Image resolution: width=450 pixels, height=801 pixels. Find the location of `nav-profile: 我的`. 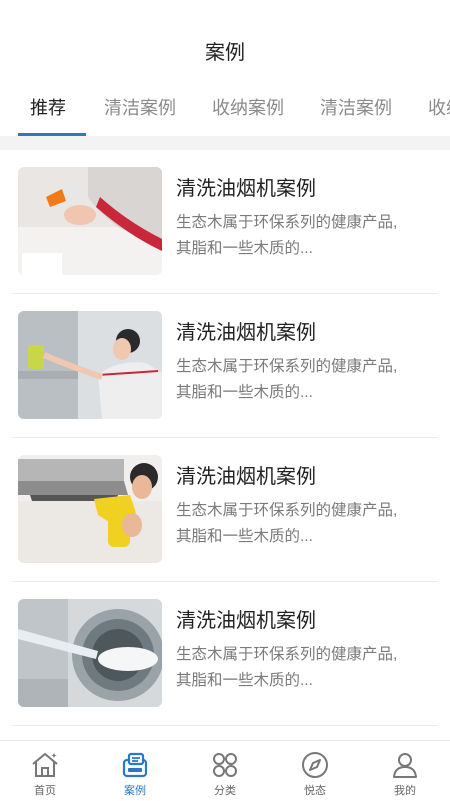

nav-profile: 我的 is located at coordinates (405, 771).